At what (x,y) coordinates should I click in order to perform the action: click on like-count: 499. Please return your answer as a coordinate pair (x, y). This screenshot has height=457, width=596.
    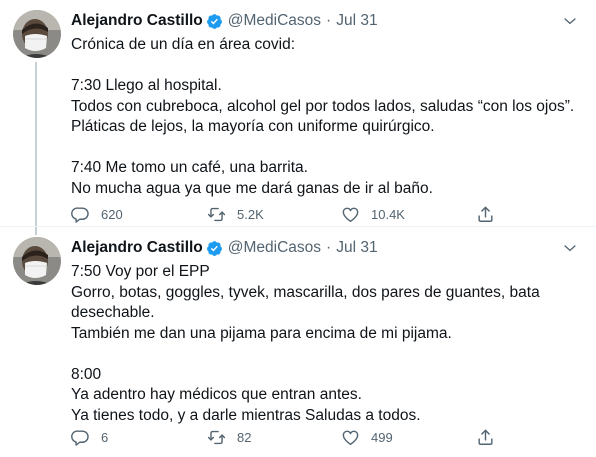
    Looking at the image, I should click on (382, 437).